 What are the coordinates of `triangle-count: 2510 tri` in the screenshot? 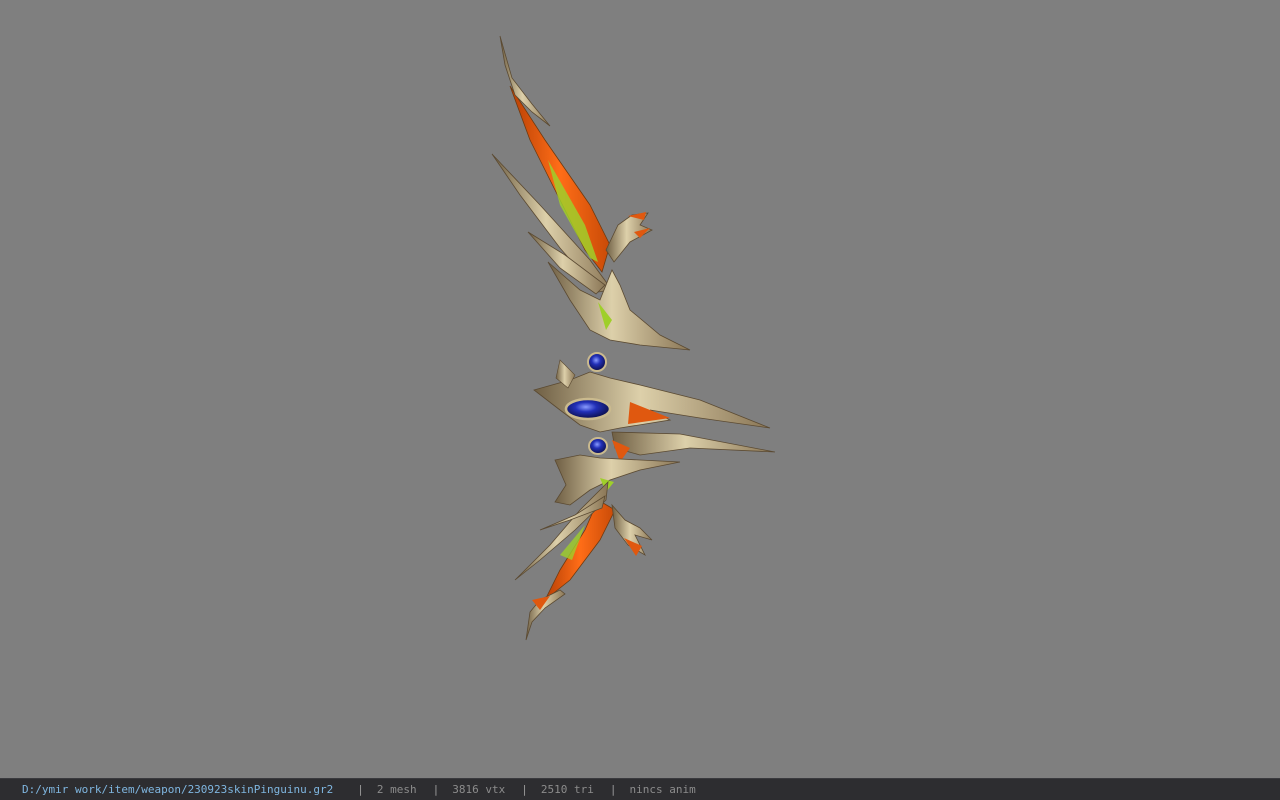 It's located at (567, 789).